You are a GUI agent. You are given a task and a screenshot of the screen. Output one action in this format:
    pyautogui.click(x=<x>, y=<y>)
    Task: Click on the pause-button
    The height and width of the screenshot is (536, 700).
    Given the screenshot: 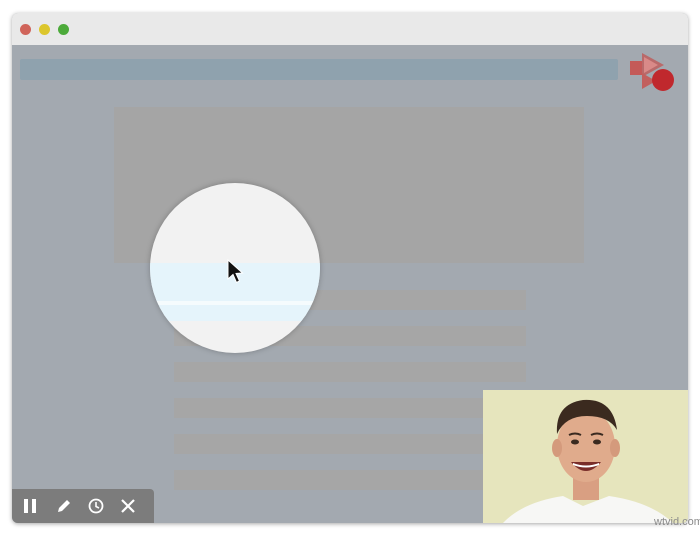 What is the action you would take?
    pyautogui.click(x=30, y=506)
    